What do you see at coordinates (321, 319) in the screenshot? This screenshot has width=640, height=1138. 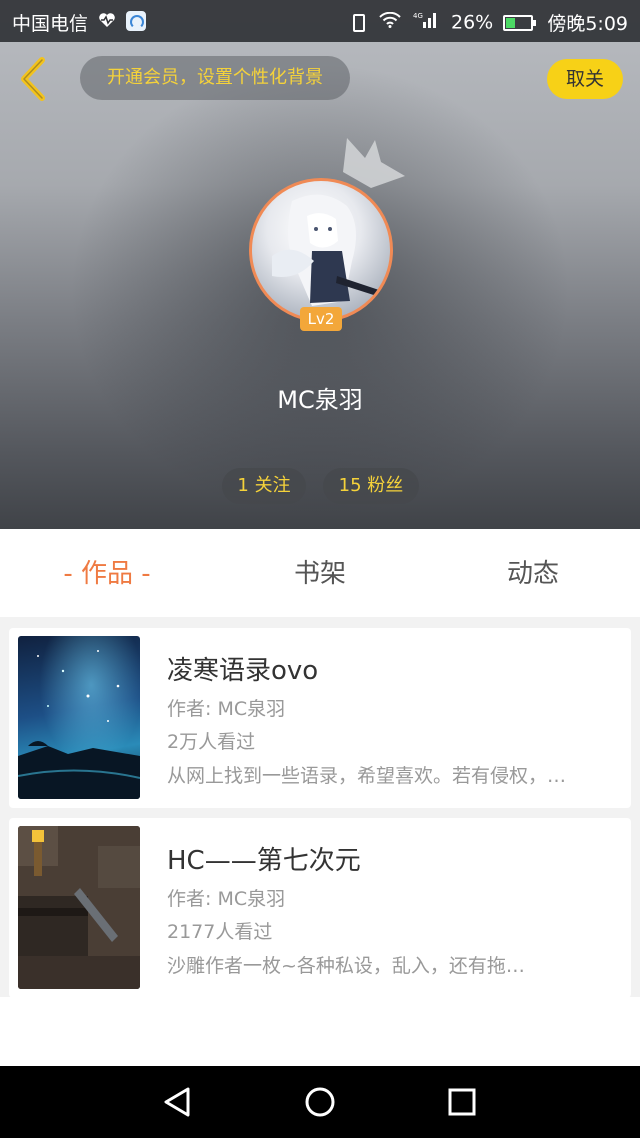 I see `level-badge: Lv2` at bounding box center [321, 319].